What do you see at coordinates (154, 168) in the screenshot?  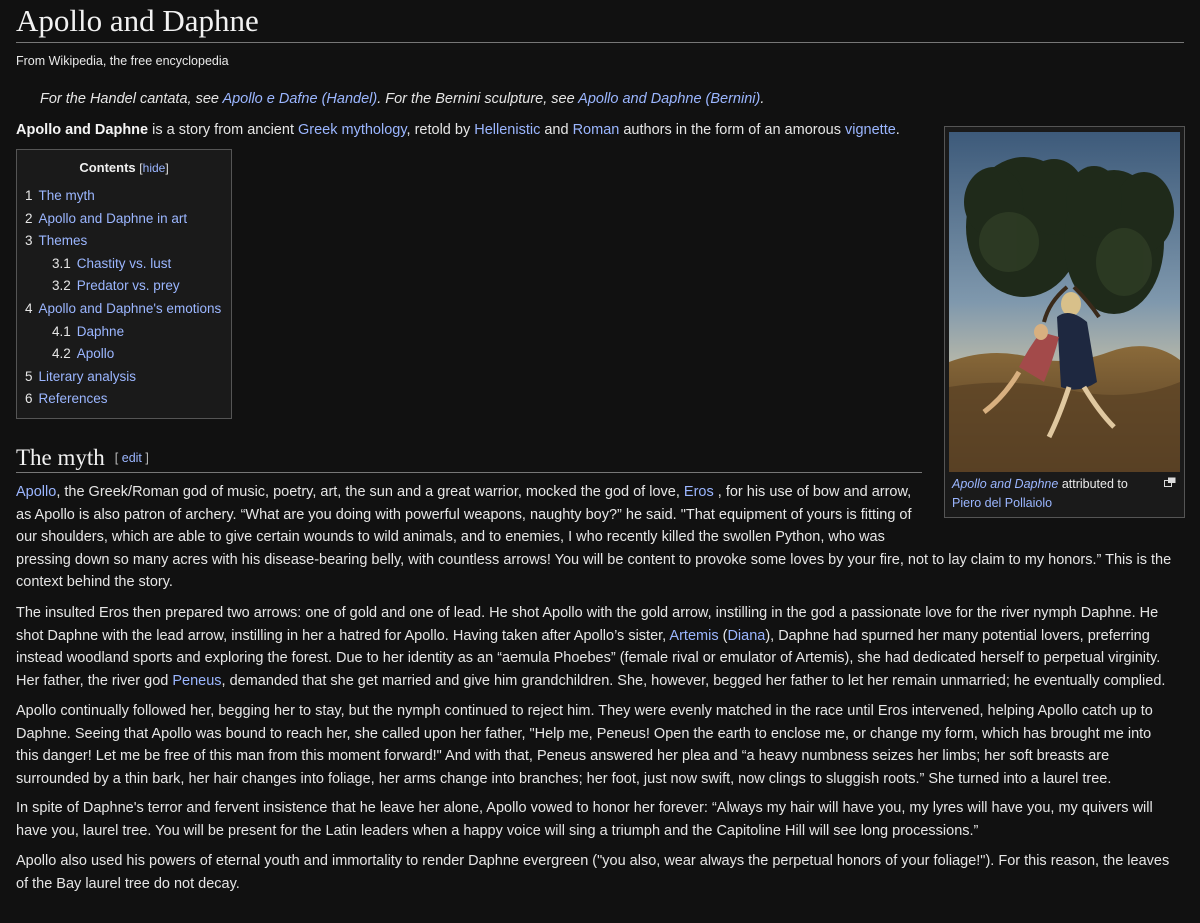 I see `toc-hide-link: hide` at bounding box center [154, 168].